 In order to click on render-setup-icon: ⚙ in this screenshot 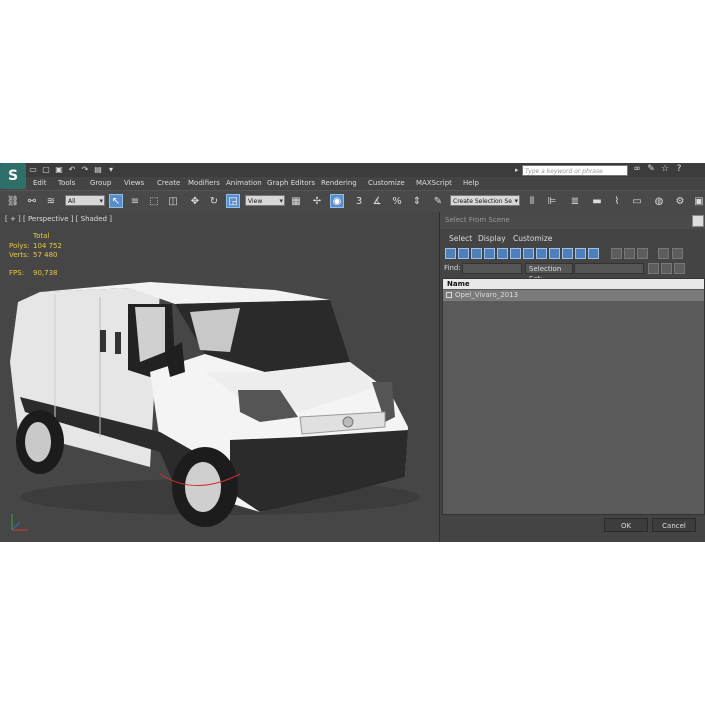, I will do `click(680, 201)`.